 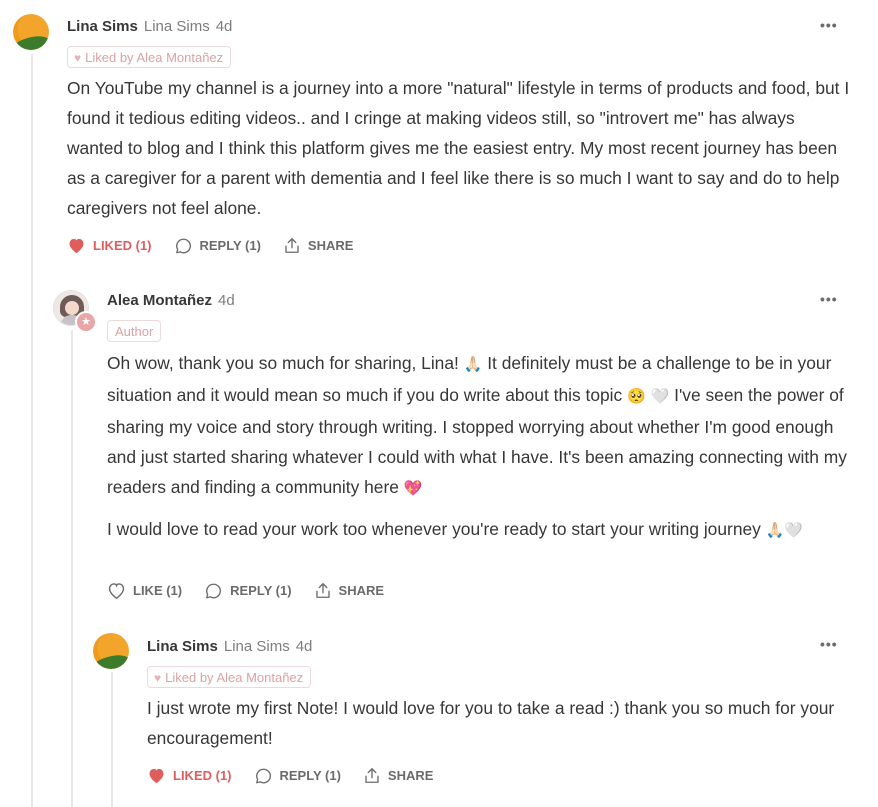 What do you see at coordinates (116, 591) in the screenshot?
I see `heart-outline-icon` at bounding box center [116, 591].